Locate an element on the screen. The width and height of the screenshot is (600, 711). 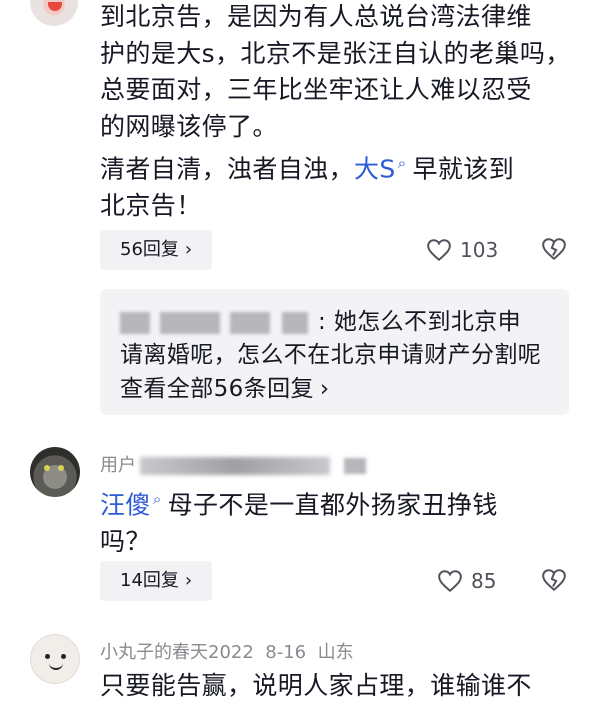
comment-text: 只要能告赢，说明人家占理，谁输谁不 is located at coordinates (335, 686).